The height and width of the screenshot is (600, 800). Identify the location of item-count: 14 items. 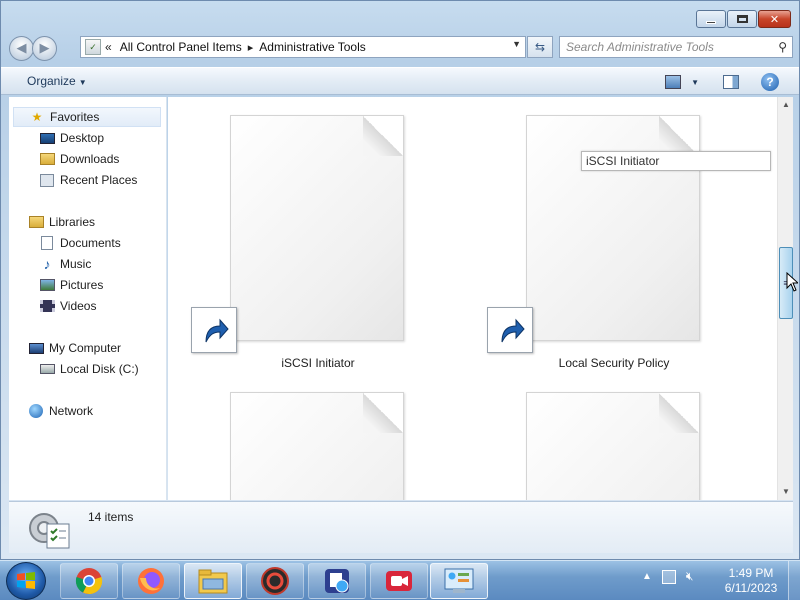
(111, 517).